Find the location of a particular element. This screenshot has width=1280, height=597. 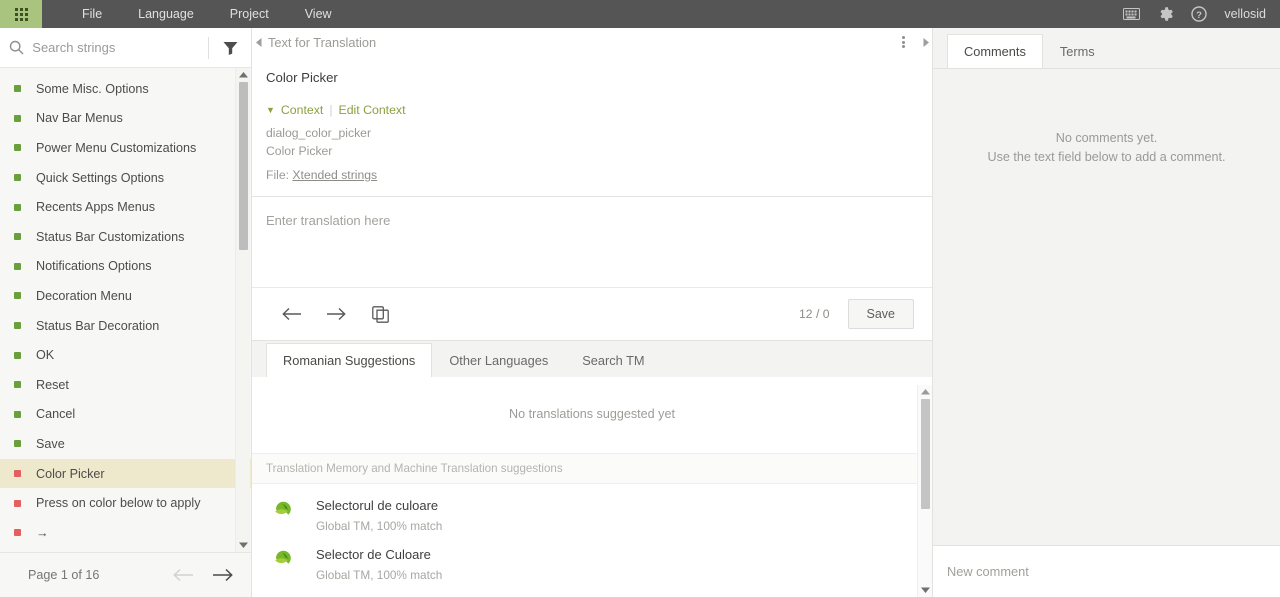

menu-item-file: File is located at coordinates (92, 14).